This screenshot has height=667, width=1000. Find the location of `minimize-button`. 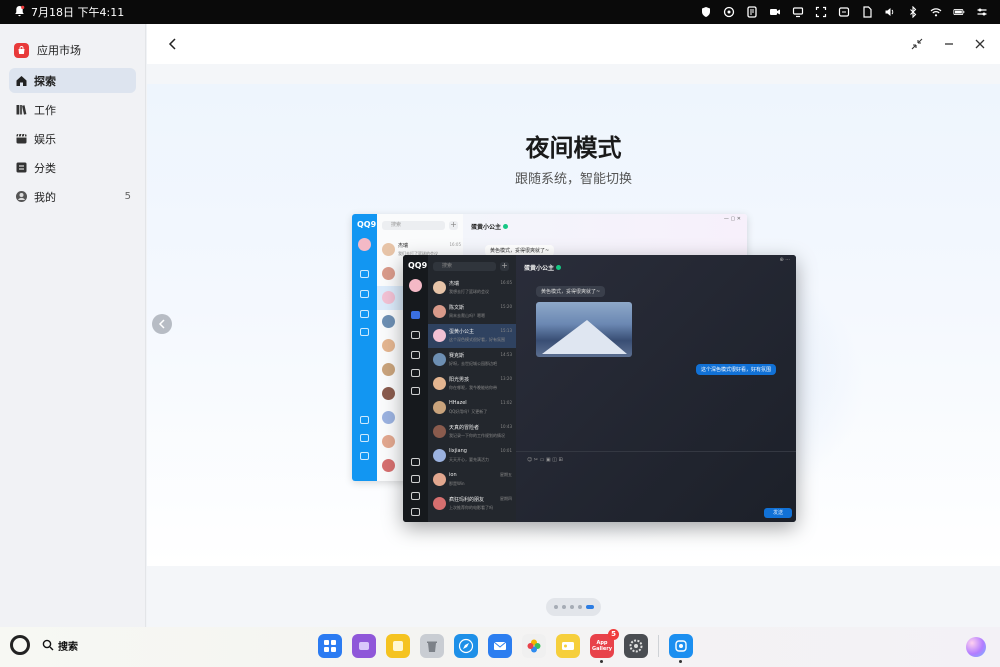

minimize-button is located at coordinates (949, 44).